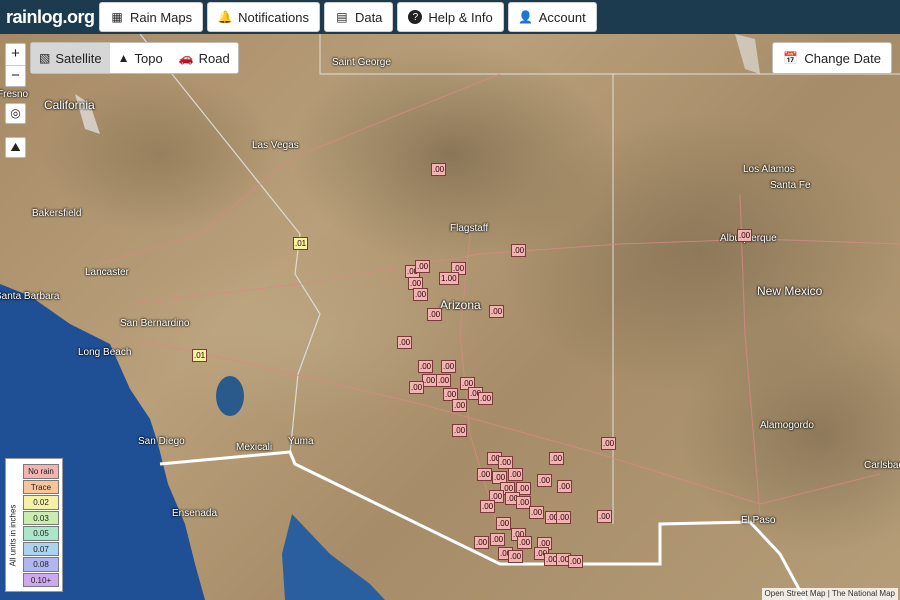 Image resolution: width=900 pixels, height=600 pixels. I want to click on place-label: New Mexico, so click(790, 291).